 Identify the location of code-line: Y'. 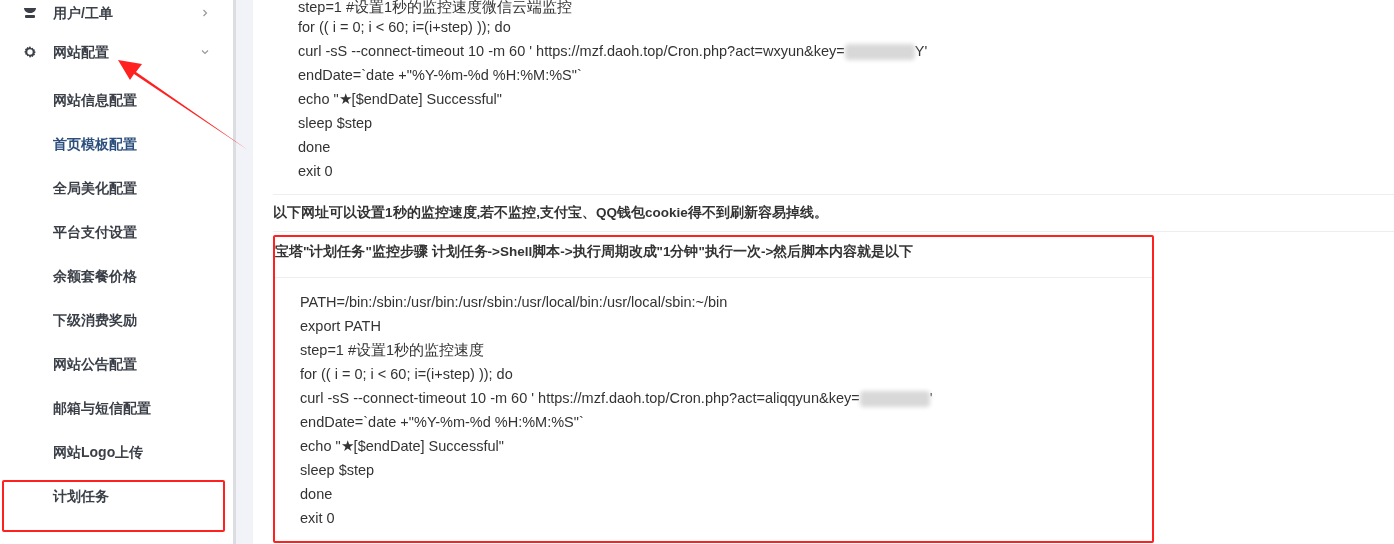
(921, 52).